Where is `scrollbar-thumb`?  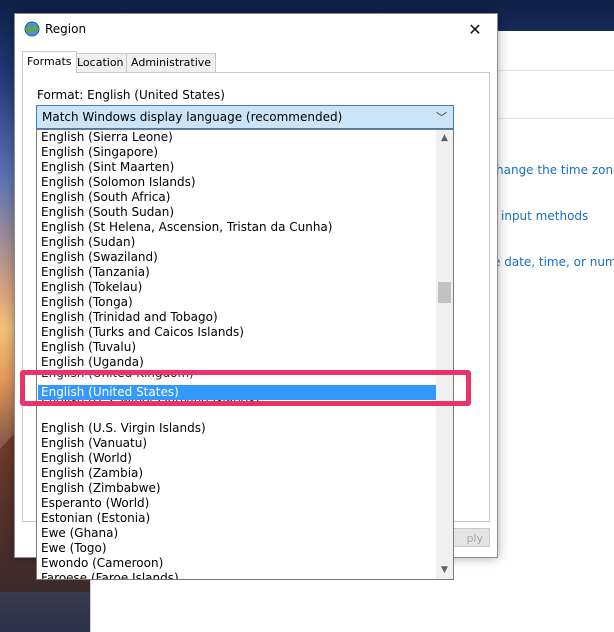 scrollbar-thumb is located at coordinates (444, 292).